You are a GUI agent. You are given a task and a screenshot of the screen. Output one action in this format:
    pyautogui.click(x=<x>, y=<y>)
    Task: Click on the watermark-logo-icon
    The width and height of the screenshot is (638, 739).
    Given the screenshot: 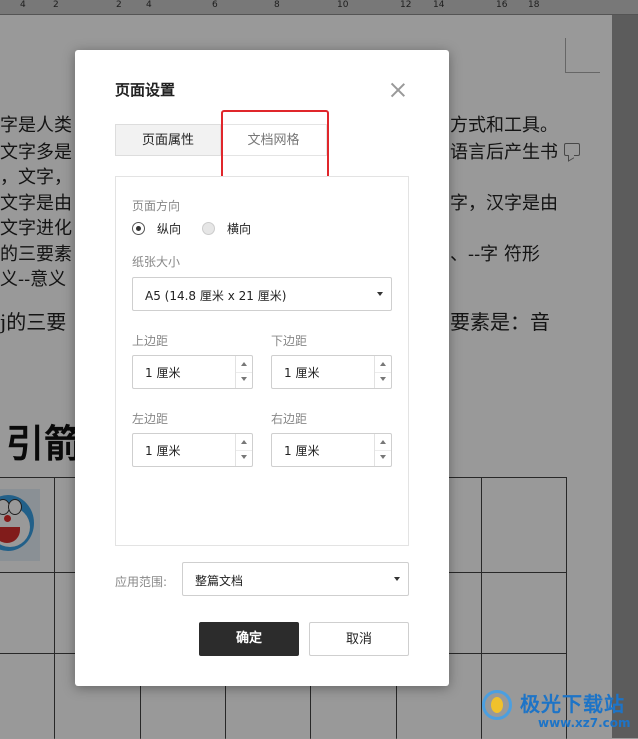 What is the action you would take?
    pyautogui.click(x=497, y=705)
    